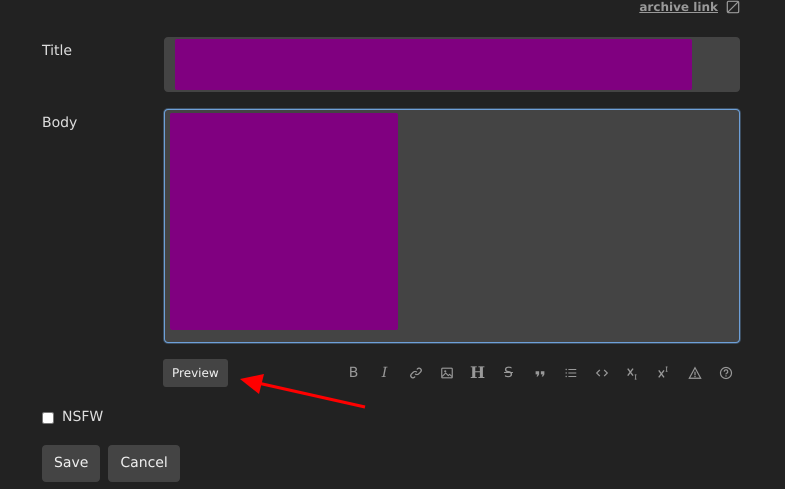 The width and height of the screenshot is (785, 489). I want to click on save-button: Save, so click(71, 463).